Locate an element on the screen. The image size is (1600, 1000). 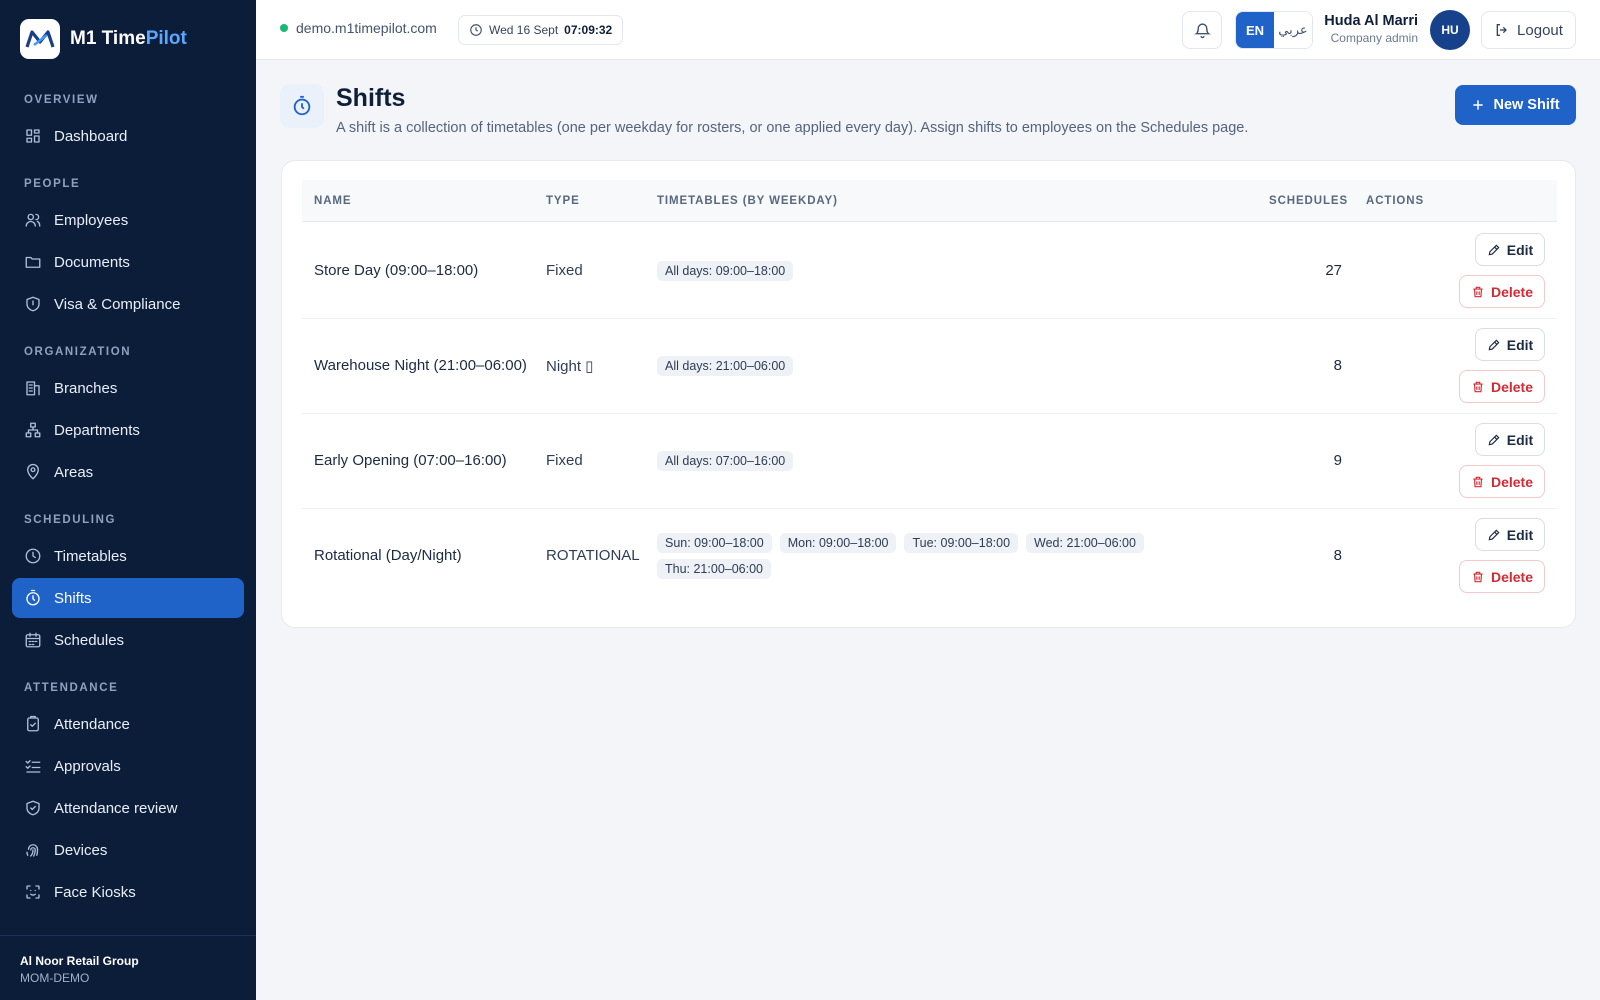
timetable-chip: Mon: 09:00–18:00 is located at coordinates (838, 542).